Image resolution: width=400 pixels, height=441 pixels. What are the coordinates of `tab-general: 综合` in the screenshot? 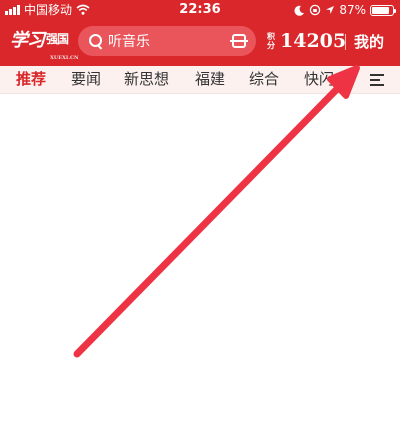 It's located at (264, 79).